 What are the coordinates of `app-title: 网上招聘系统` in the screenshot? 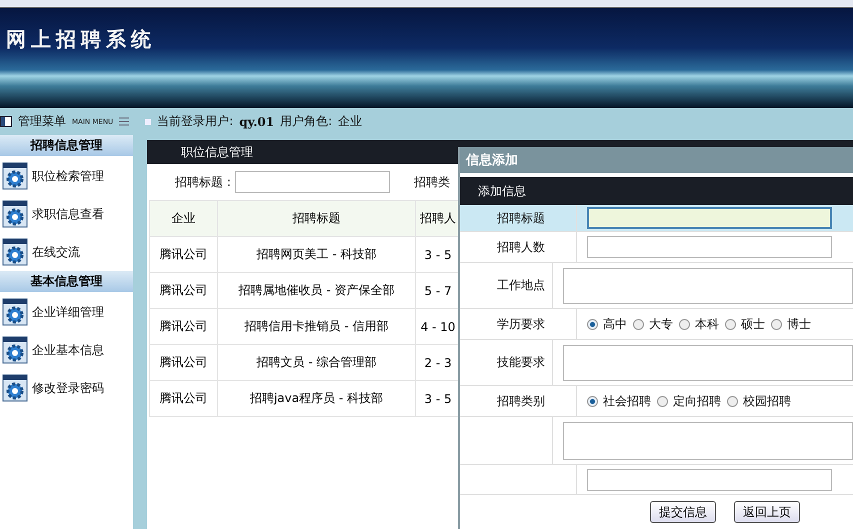 It's located at (81, 39).